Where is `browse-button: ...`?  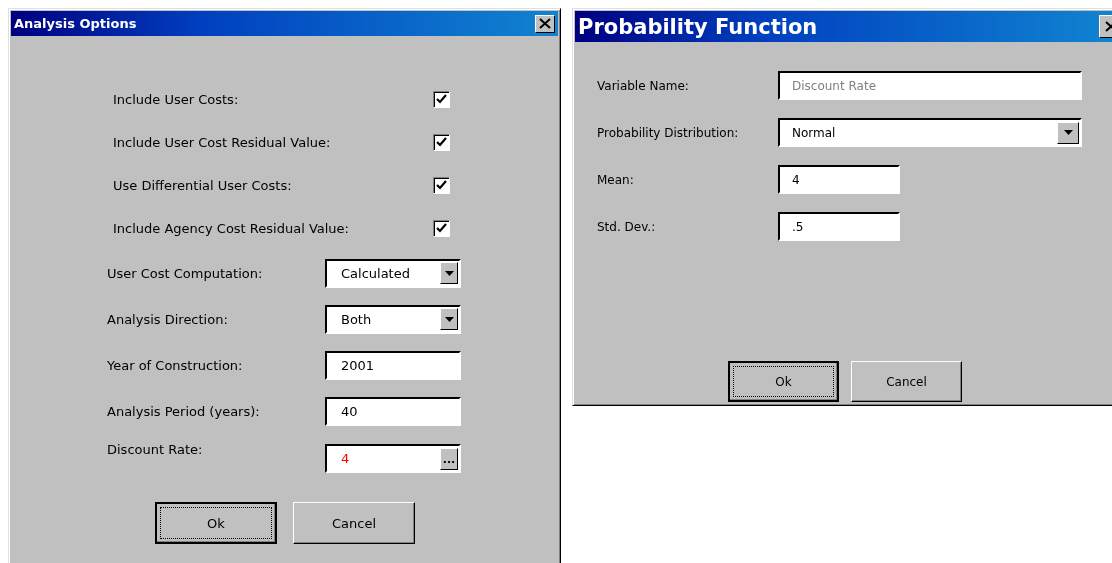 browse-button: ... is located at coordinates (449, 458).